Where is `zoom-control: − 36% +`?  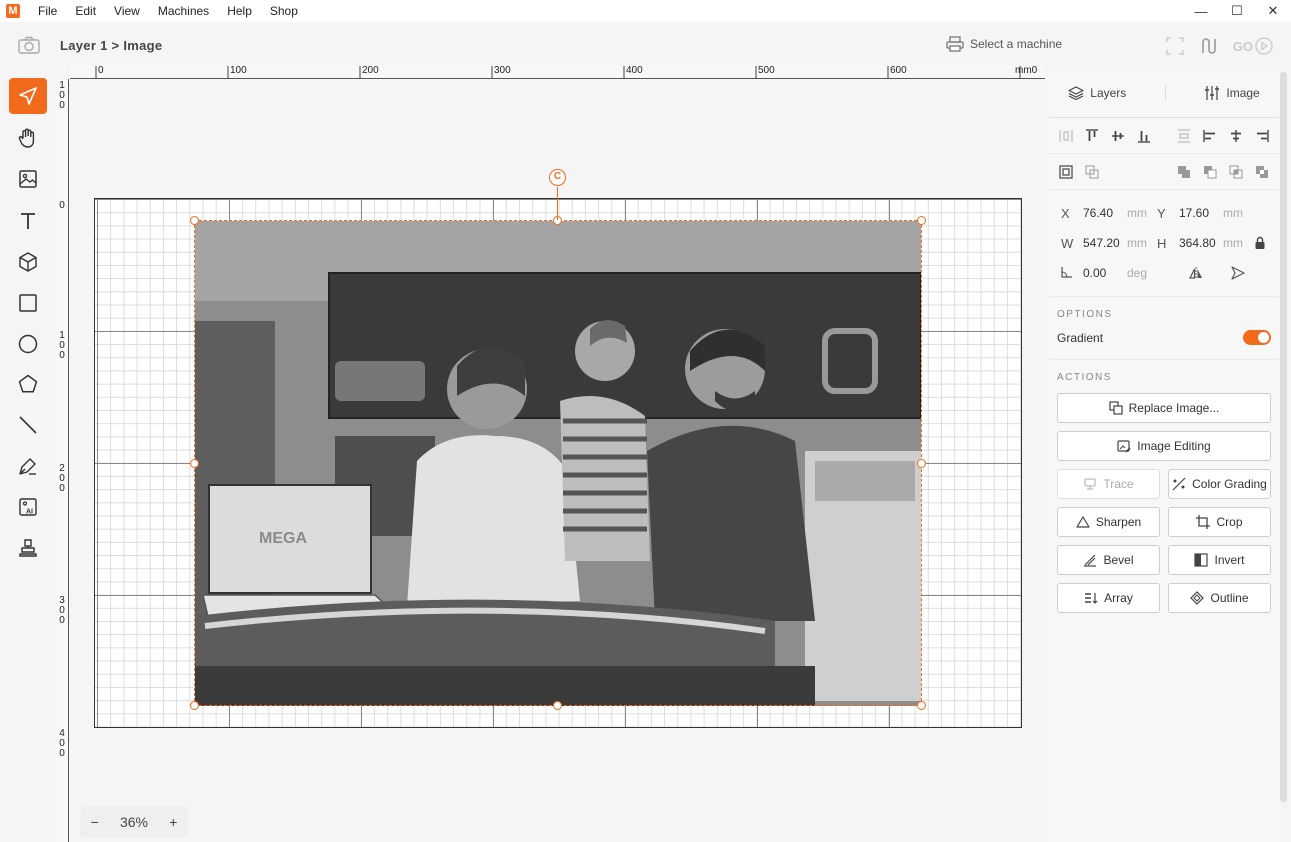 zoom-control: − 36% + is located at coordinates (134, 822).